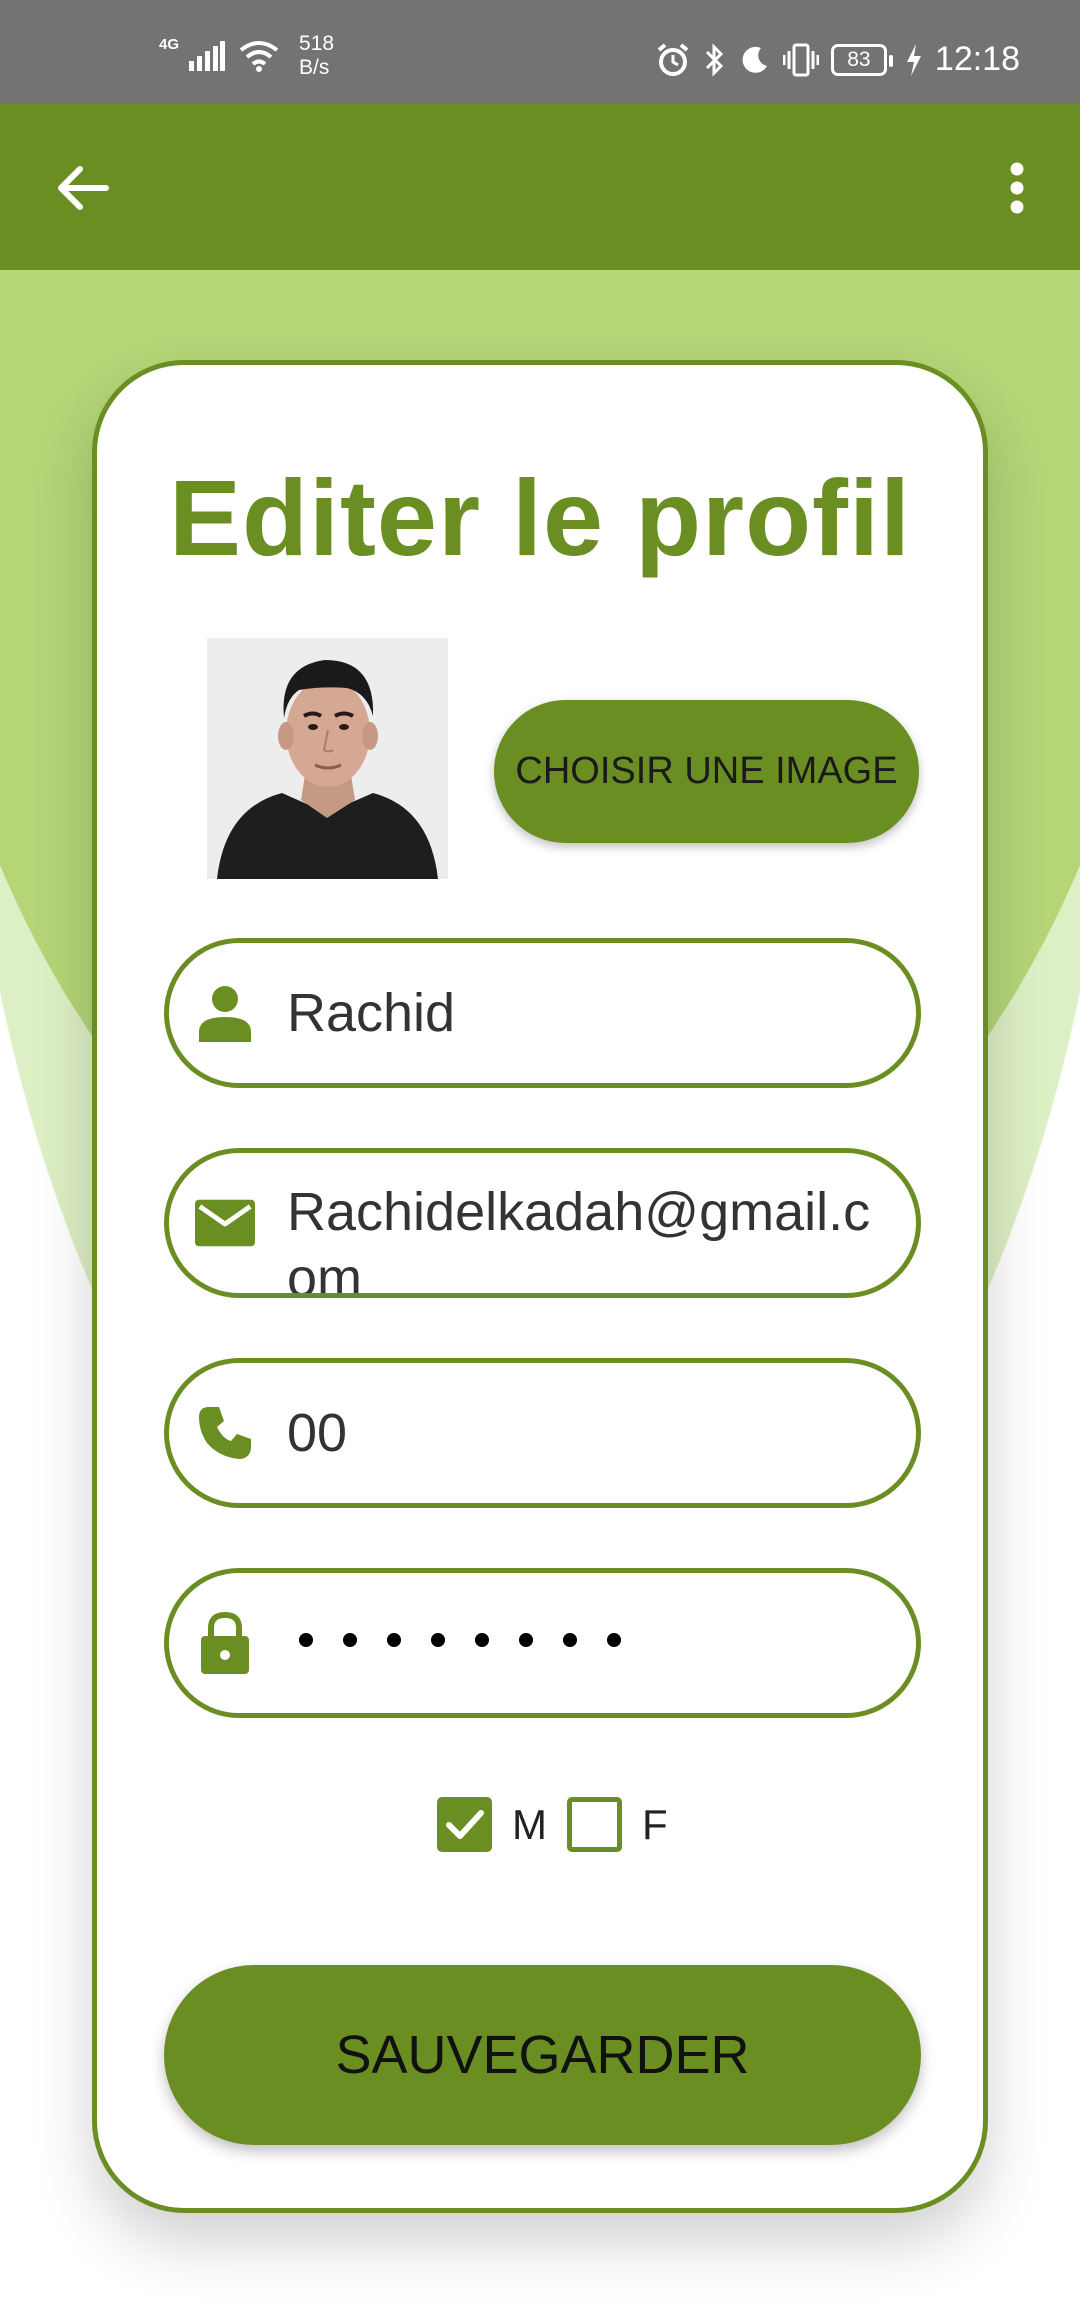 Image resolution: width=1080 pixels, height=2310 pixels. Describe the element at coordinates (861, 59) in the screenshot. I see `battery-indicator: 83` at that location.